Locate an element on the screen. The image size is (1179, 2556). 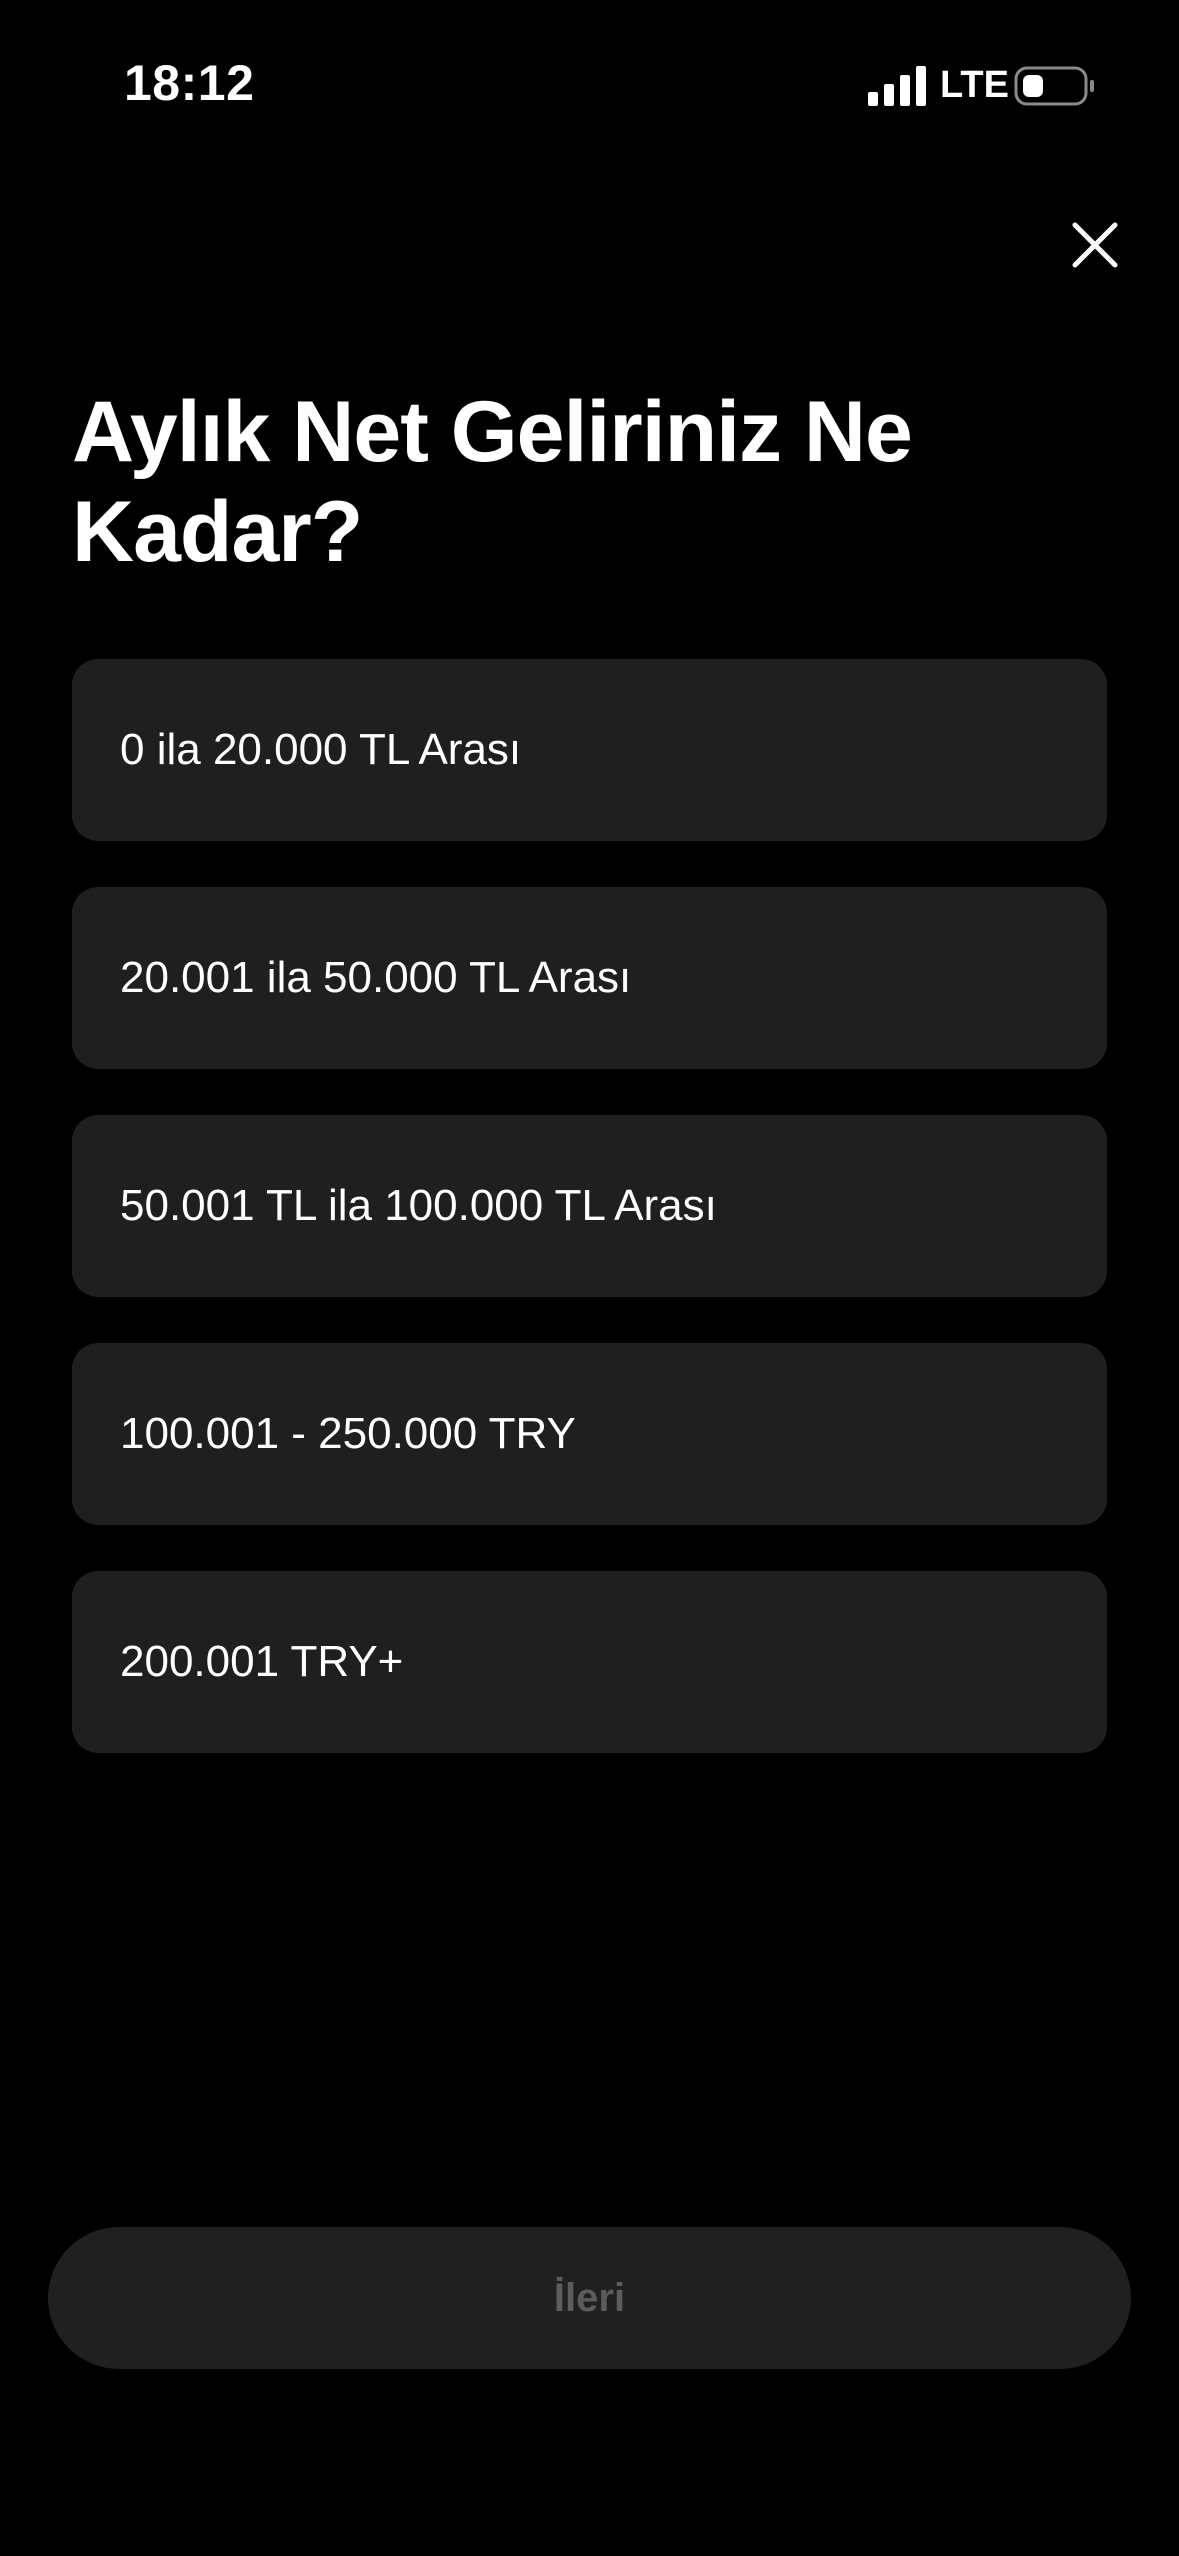
income-option-0-20000: 0 ila 20.000 TL Arası is located at coordinates (589, 750).